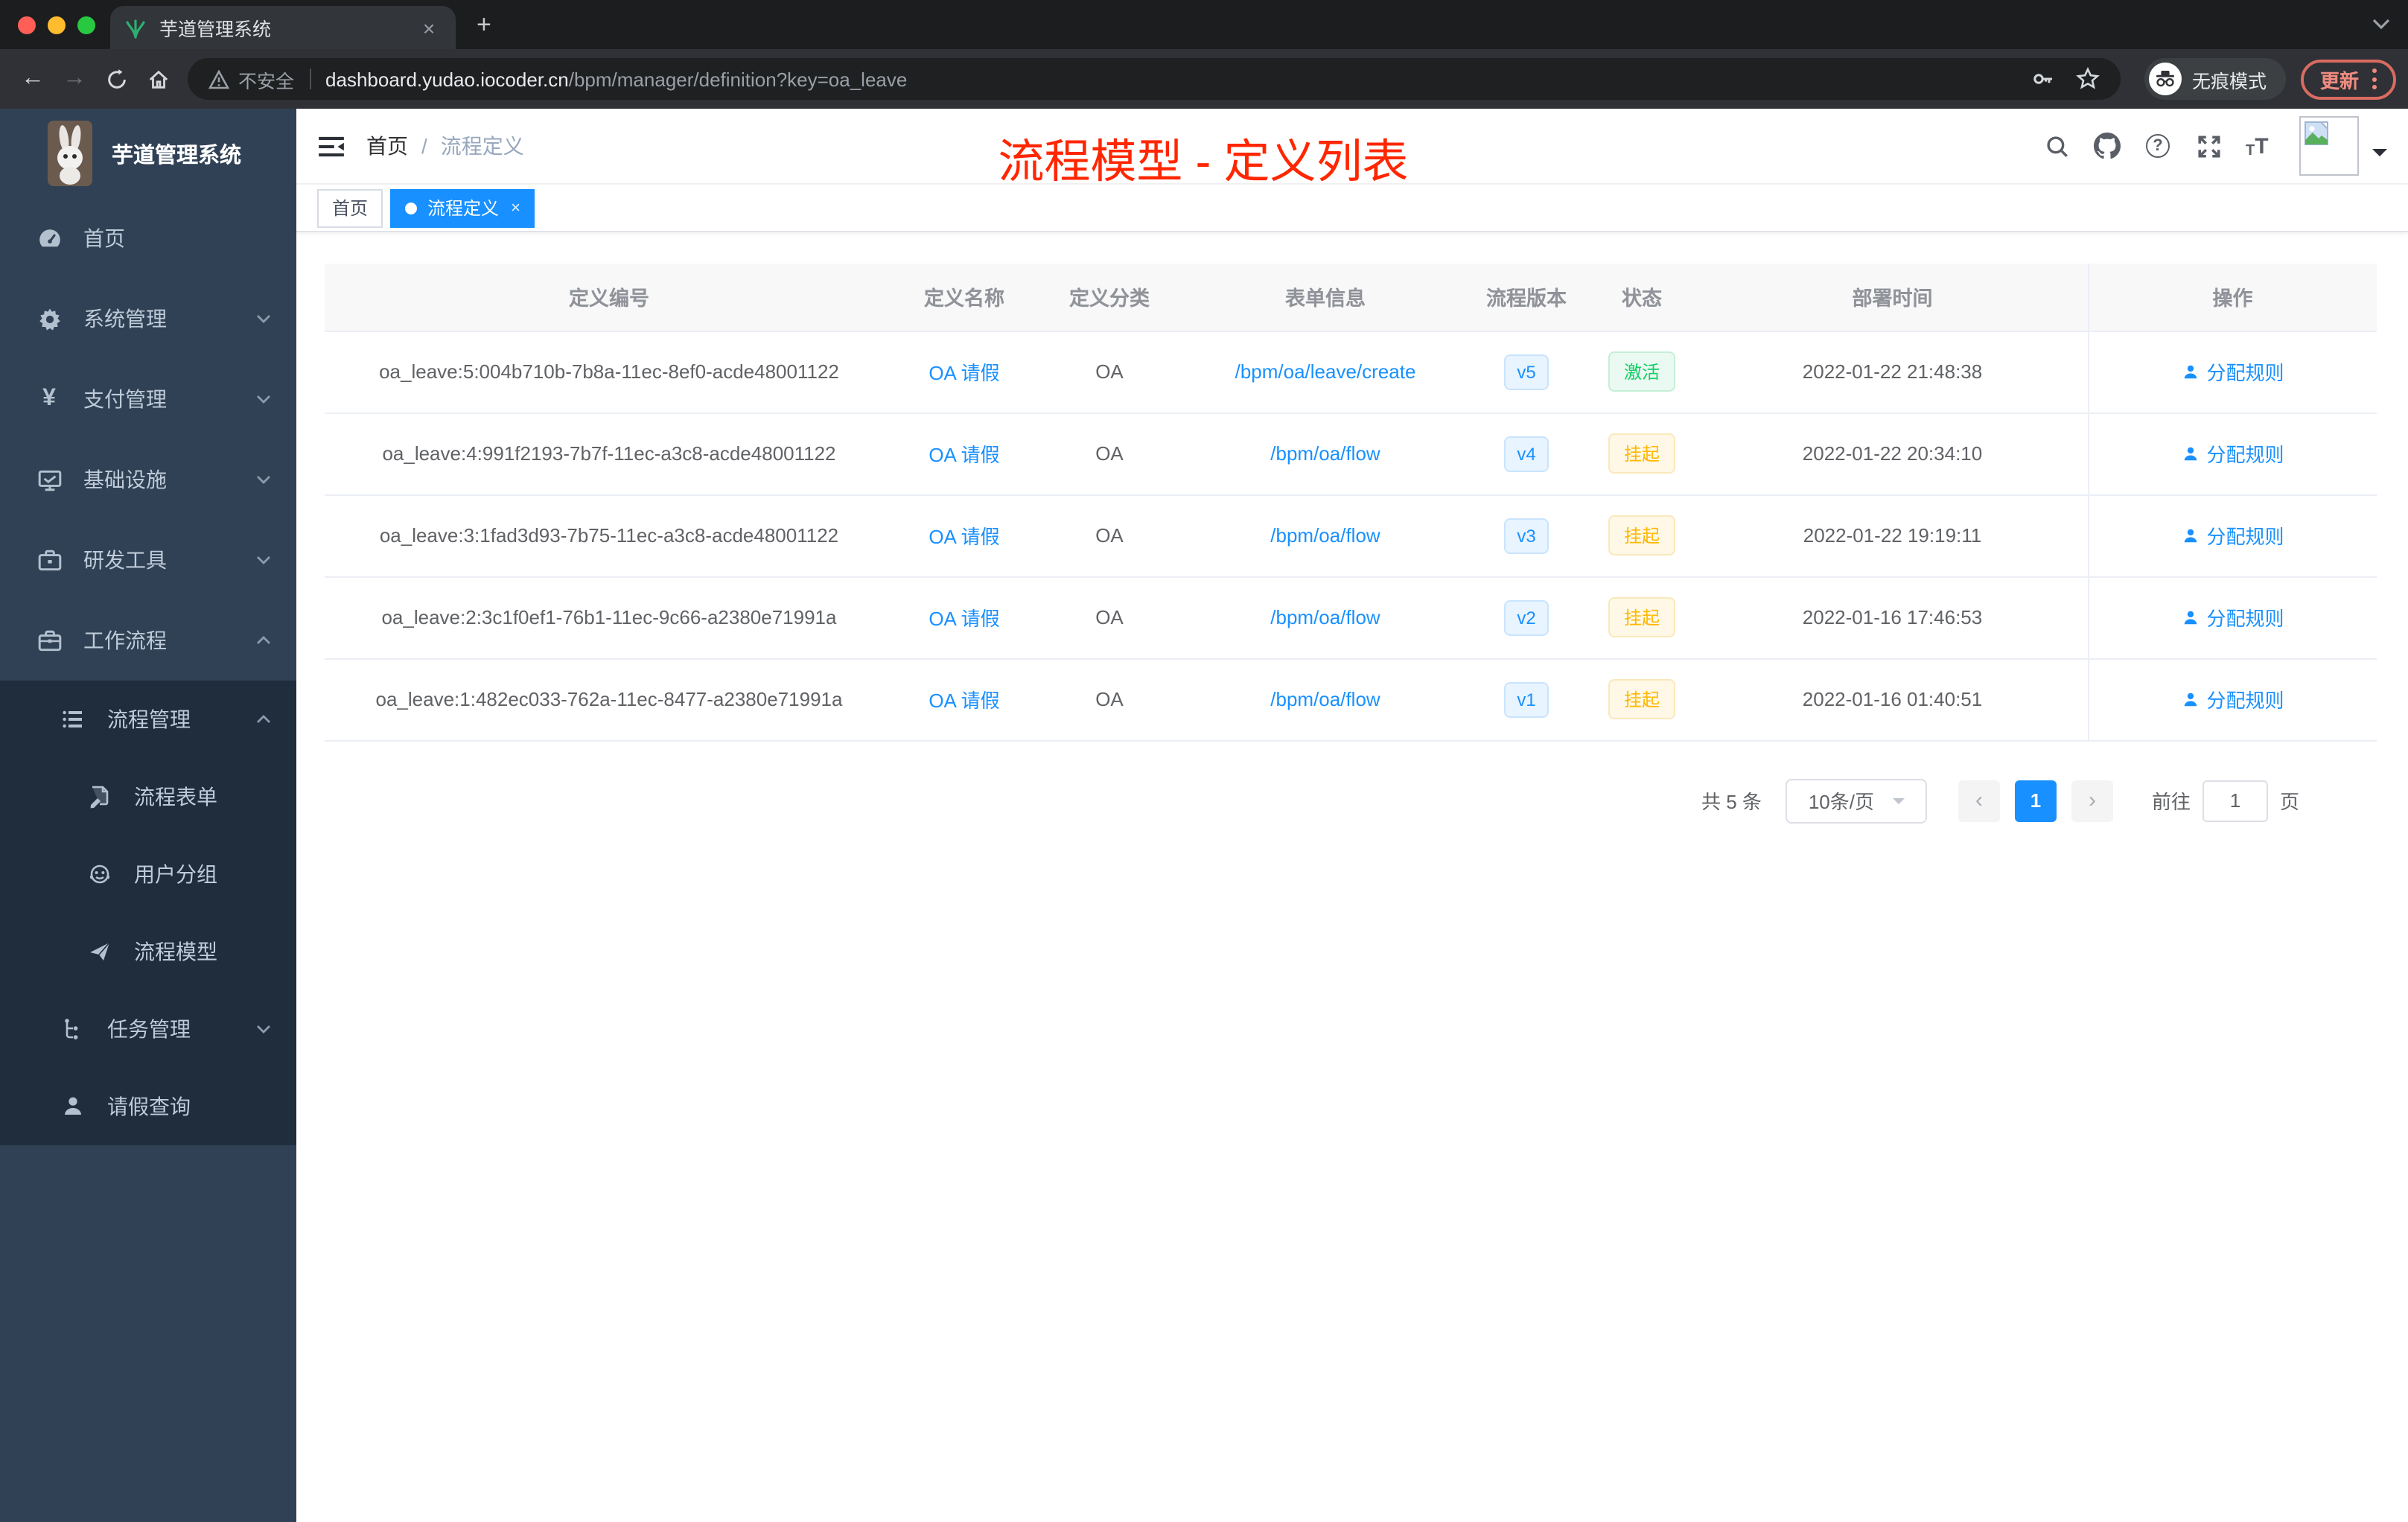 The height and width of the screenshot is (1522, 2408). I want to click on sidebar-item-process-form: 流程表单, so click(148, 796).